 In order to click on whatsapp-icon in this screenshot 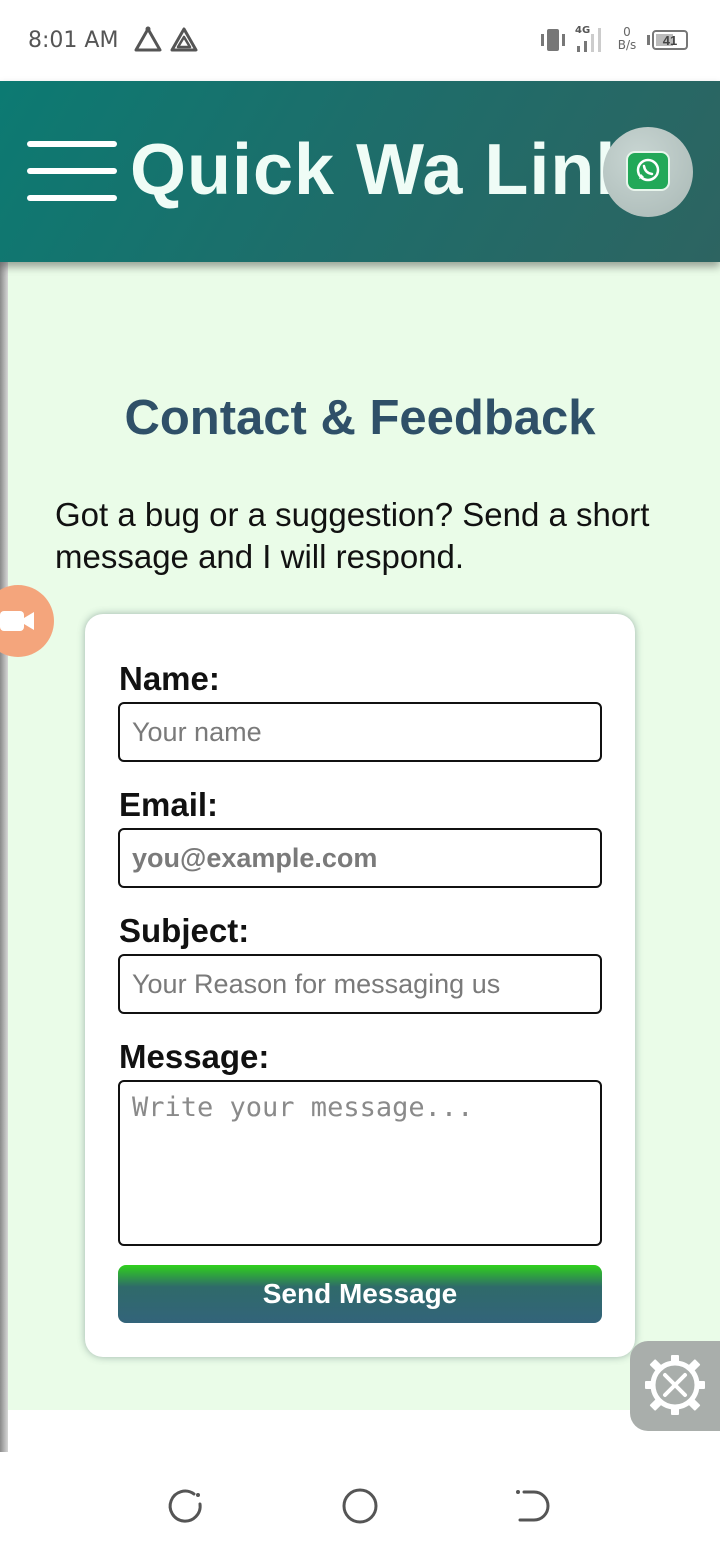, I will do `click(648, 171)`.